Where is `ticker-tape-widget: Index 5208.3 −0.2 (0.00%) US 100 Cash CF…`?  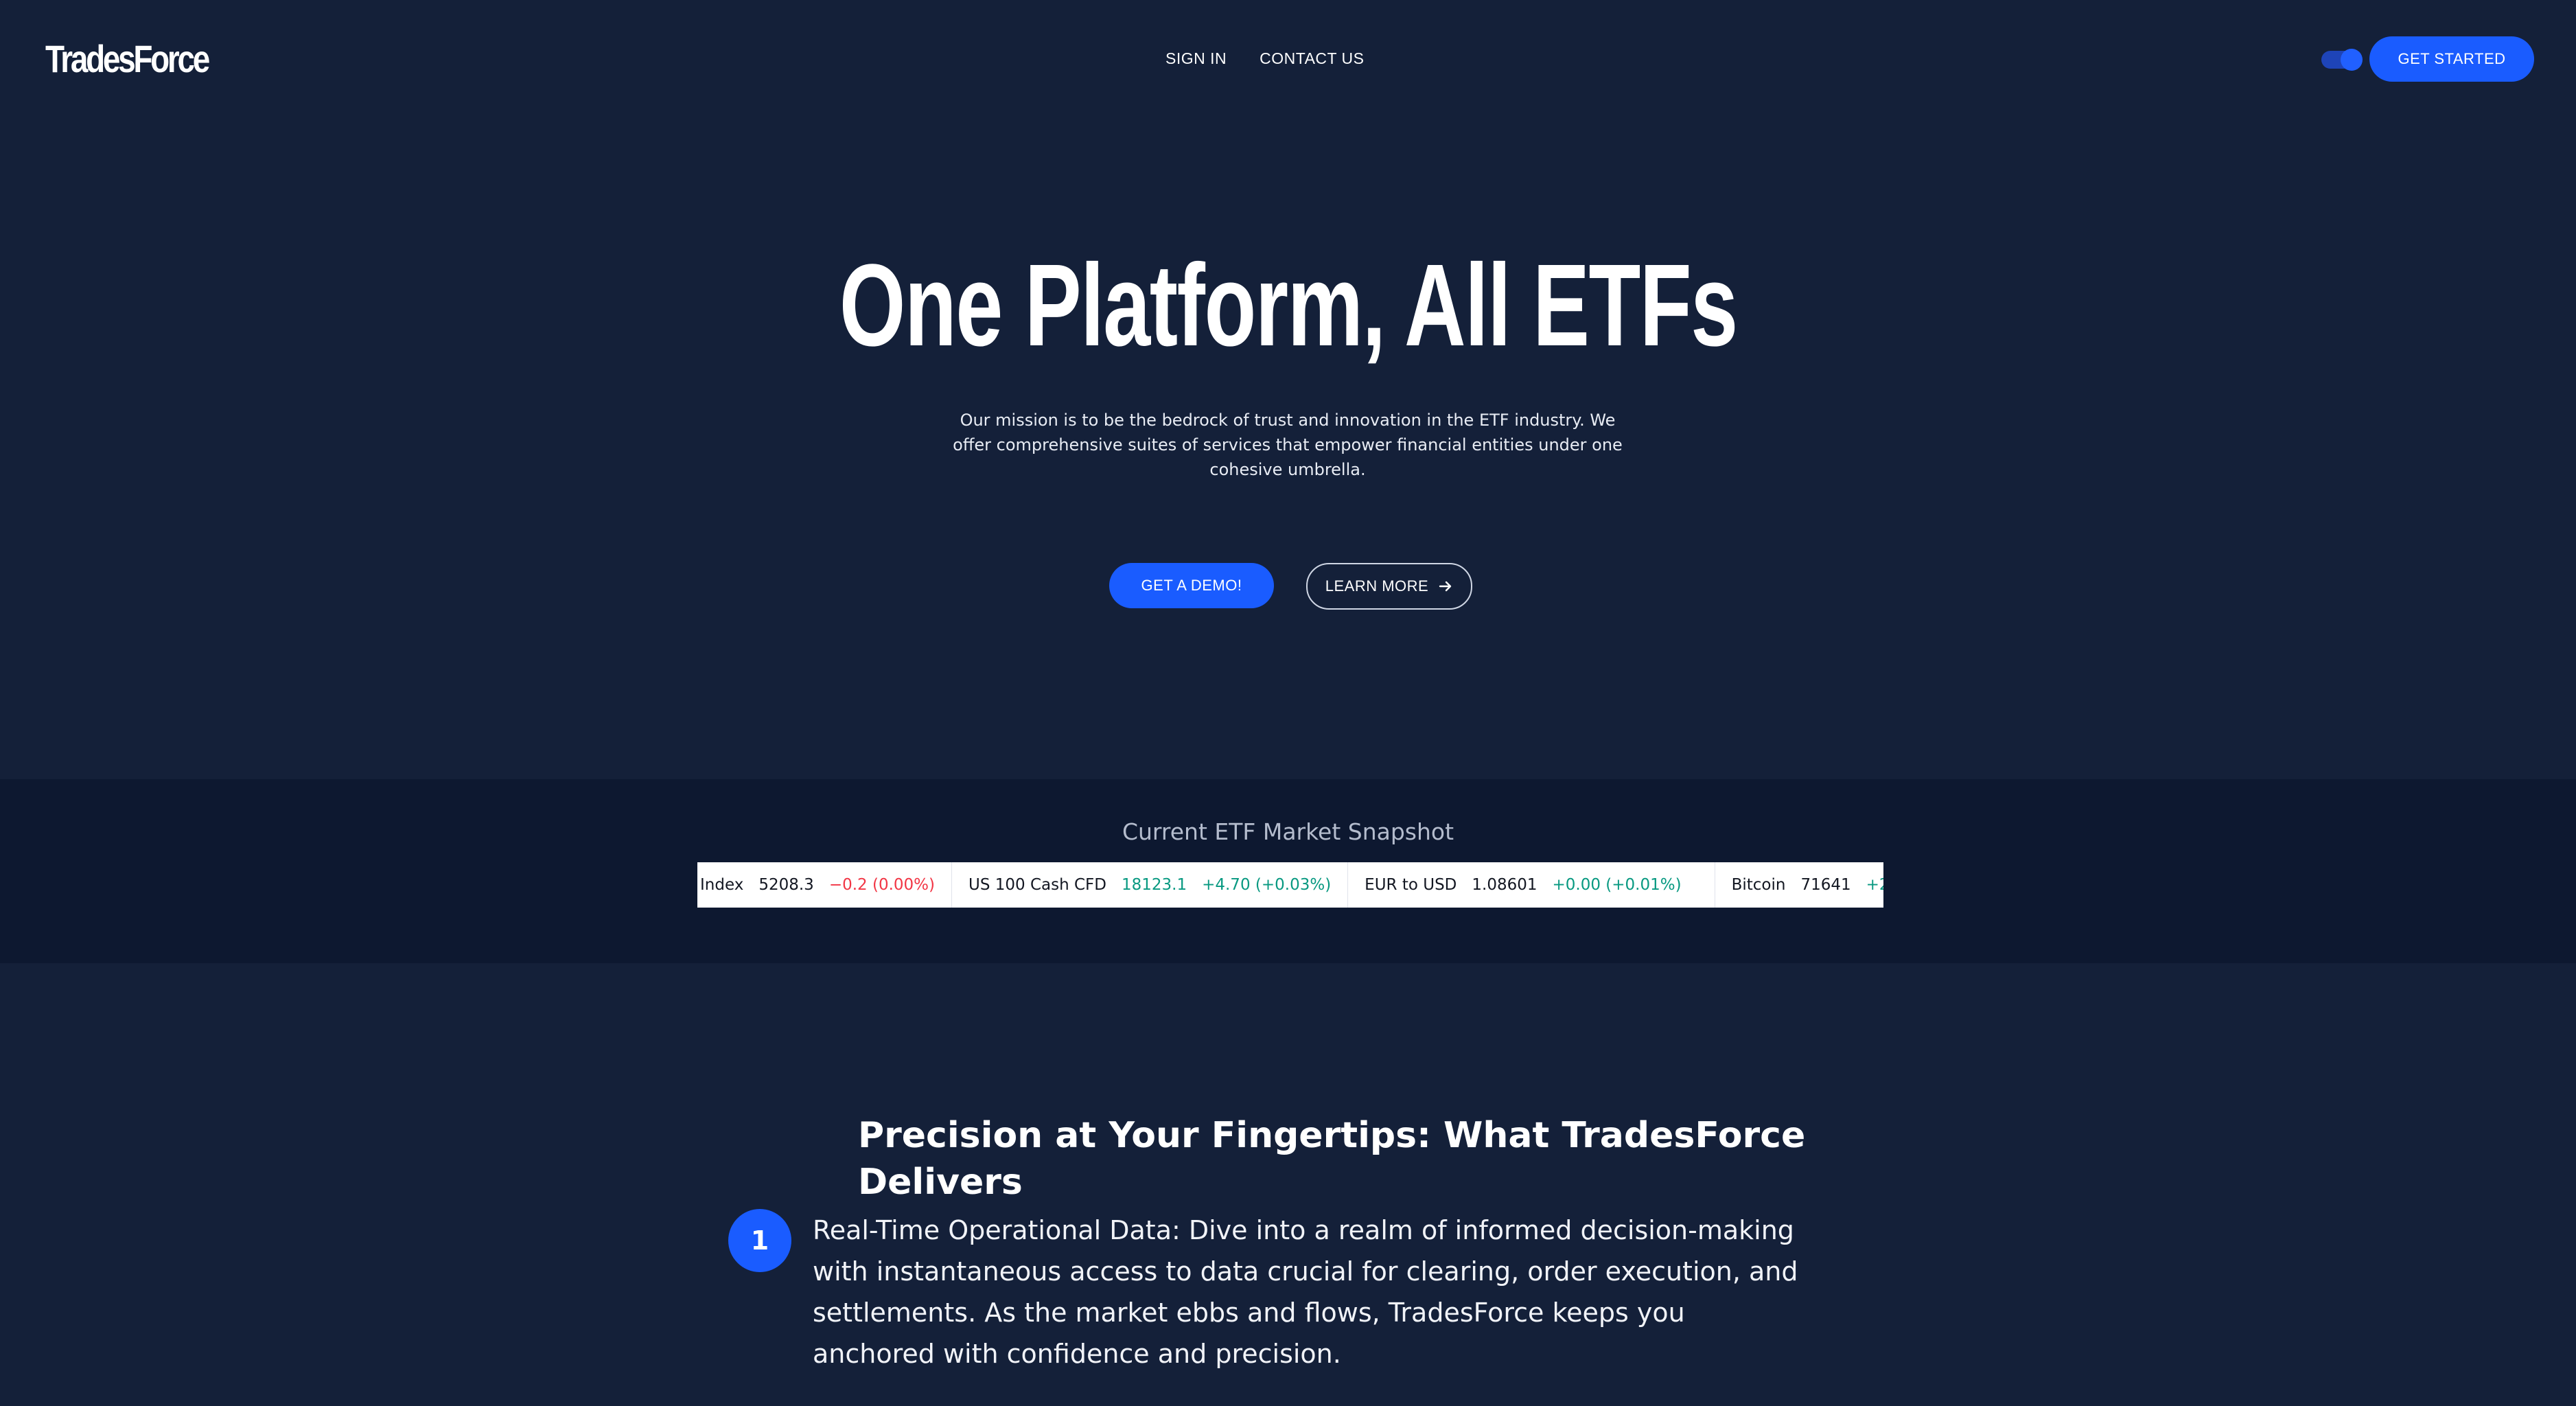
ticker-tape-widget: Index 5208.3 −0.2 (0.00%) US 100 Cash CF… is located at coordinates (1290, 885).